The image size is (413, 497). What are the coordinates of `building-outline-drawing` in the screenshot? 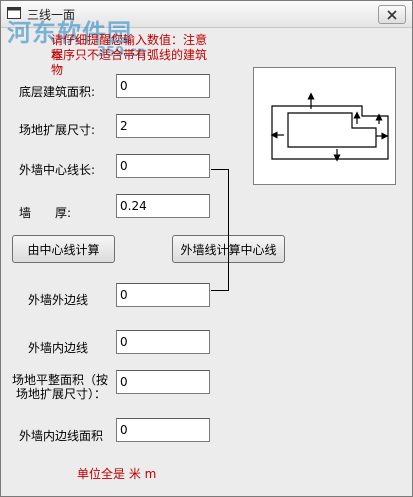 It's located at (329, 127).